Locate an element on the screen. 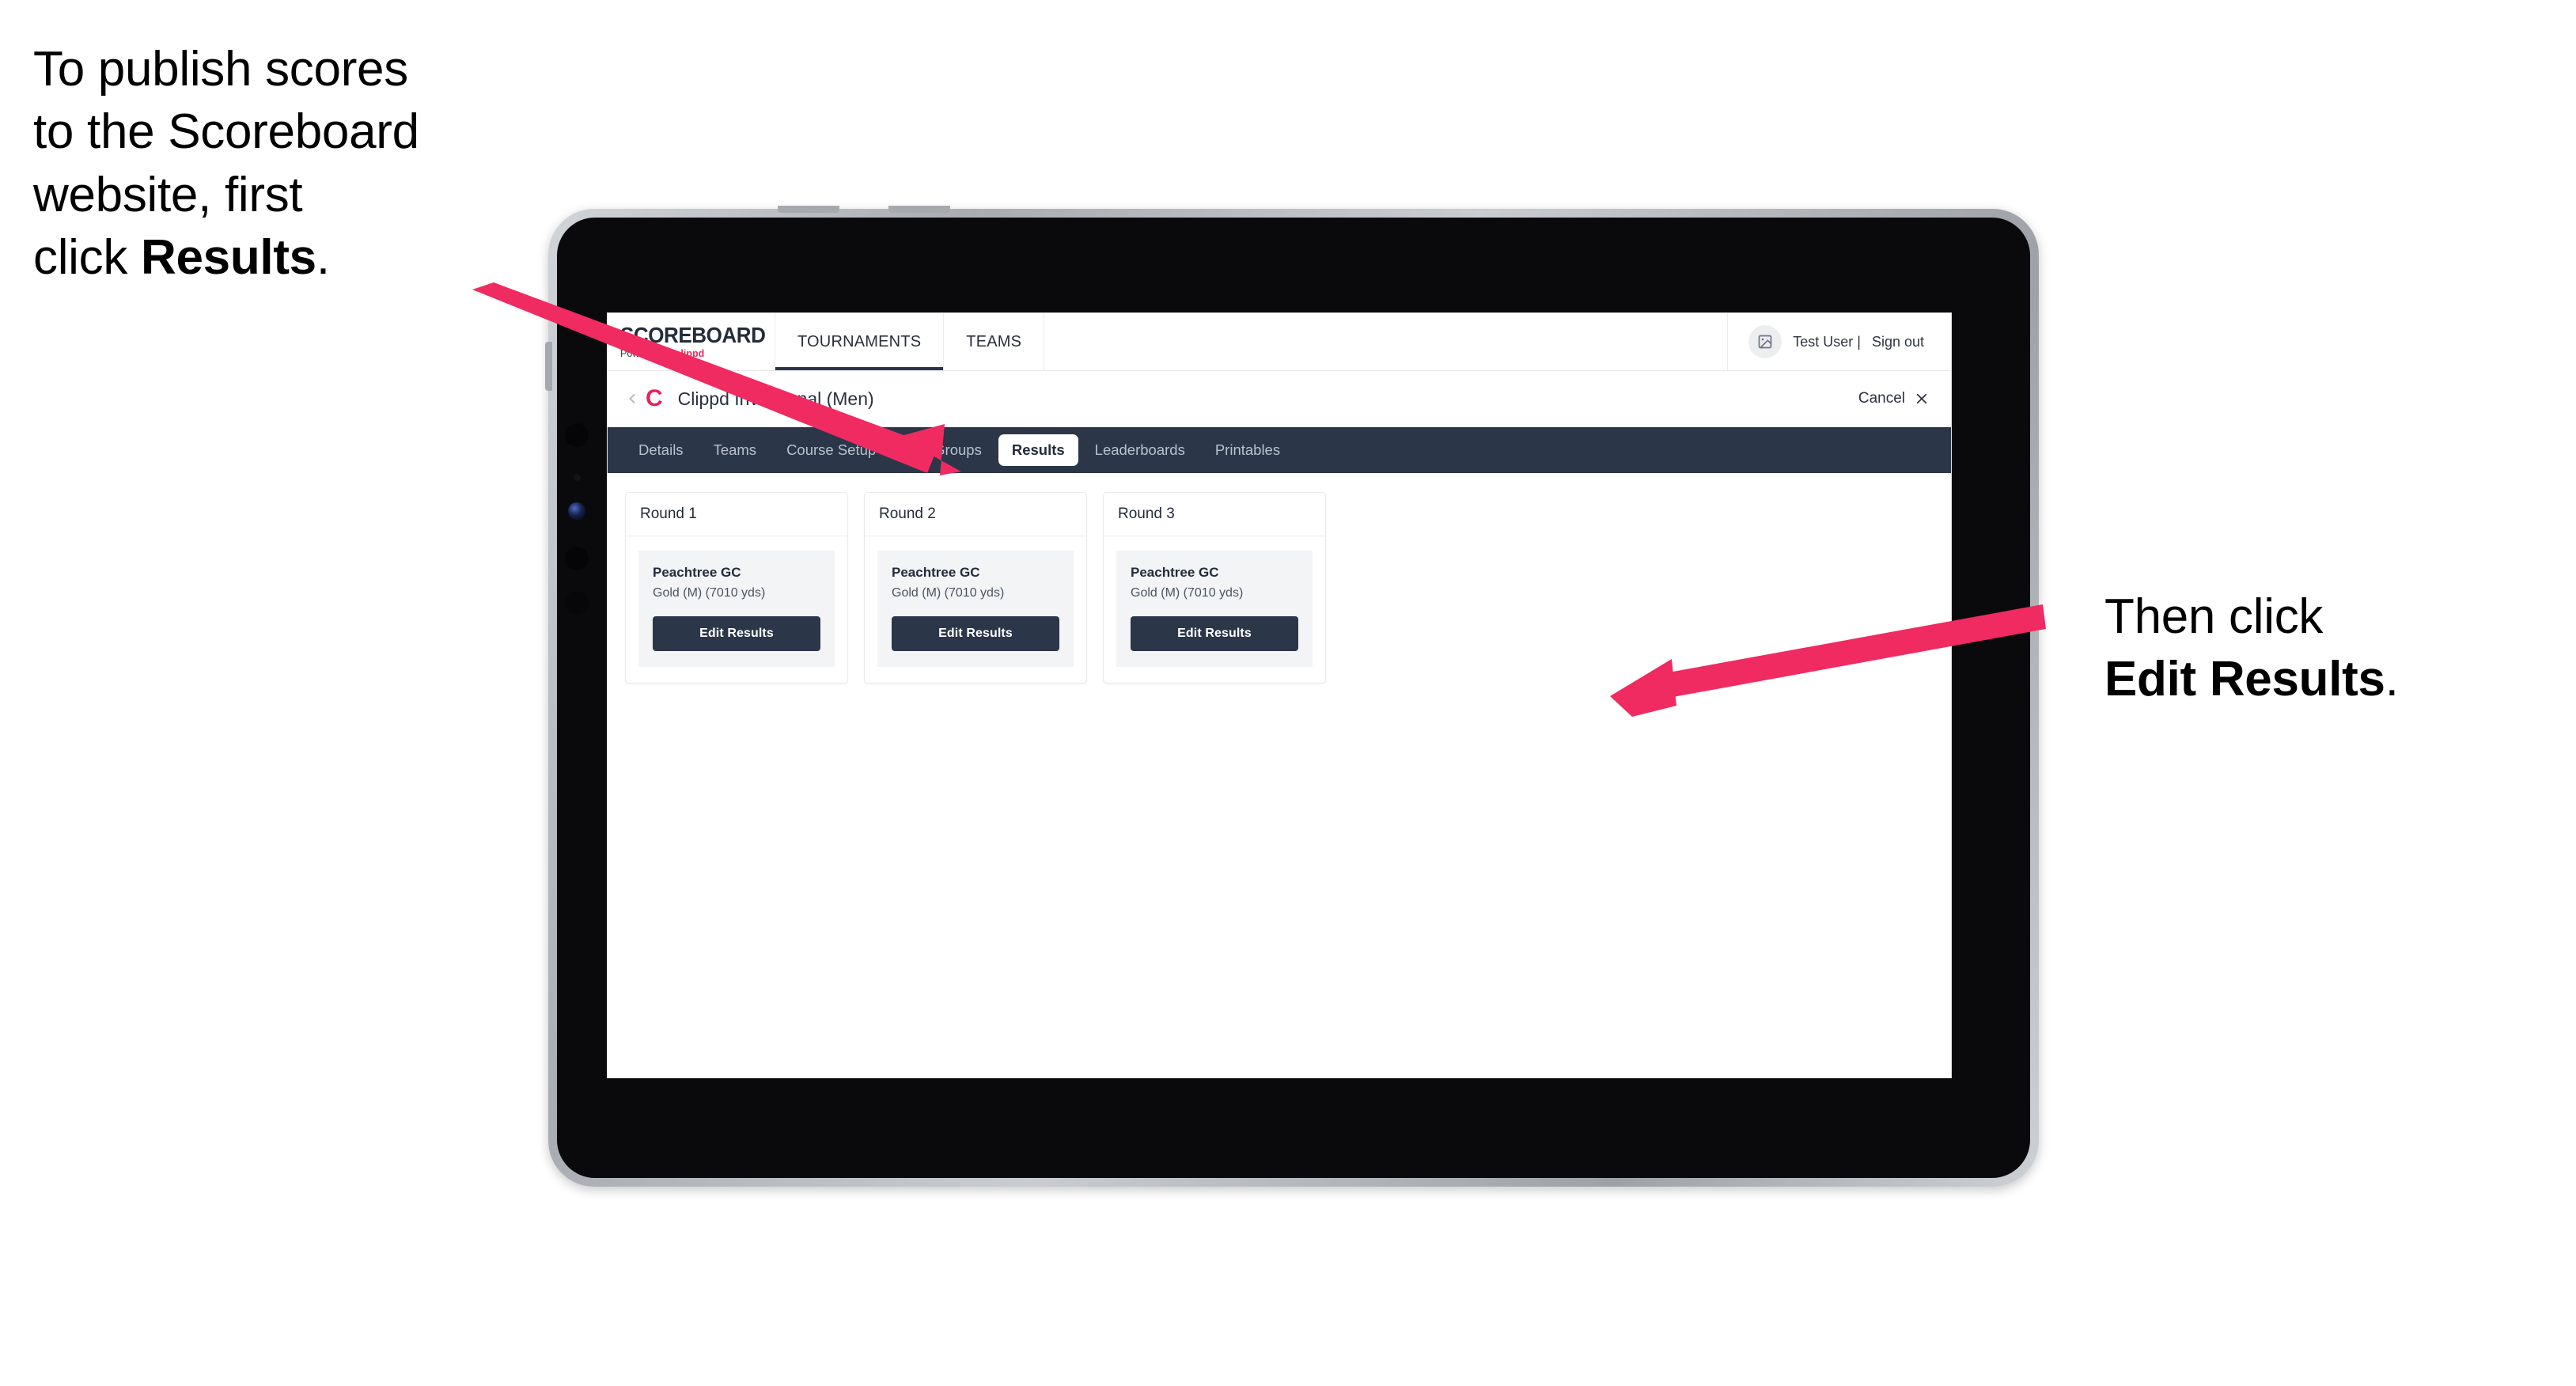  top-tab-tournaments: TOURNAMENTS is located at coordinates (860, 342).